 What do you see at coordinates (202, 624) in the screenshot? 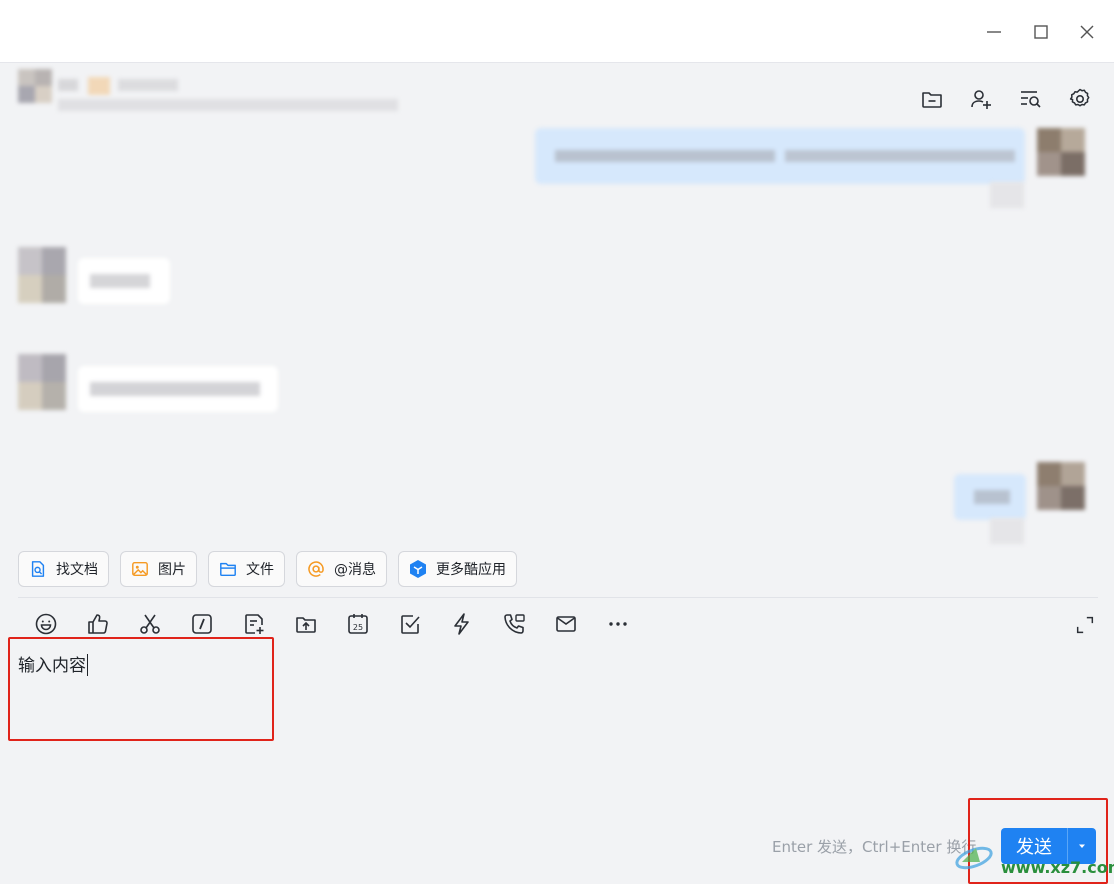
I see `slash-command-icon` at bounding box center [202, 624].